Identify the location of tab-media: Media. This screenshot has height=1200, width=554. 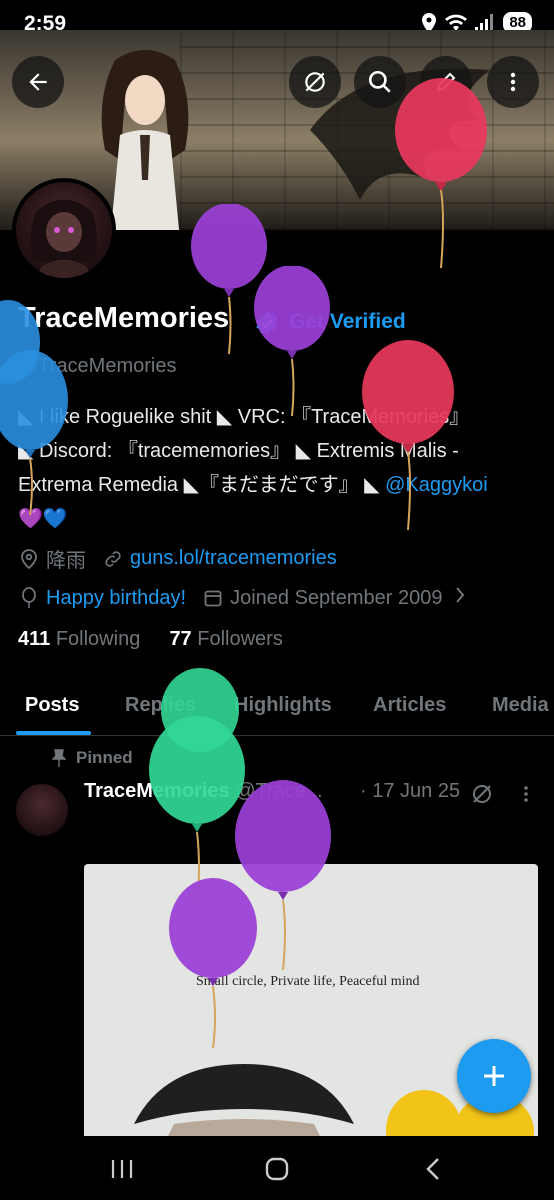
(520, 705).